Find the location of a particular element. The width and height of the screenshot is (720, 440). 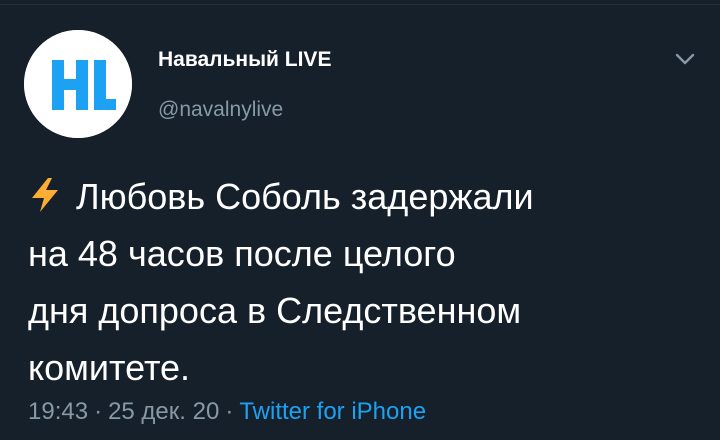

tweet-date: 25 дек. 20 is located at coordinates (163, 411).